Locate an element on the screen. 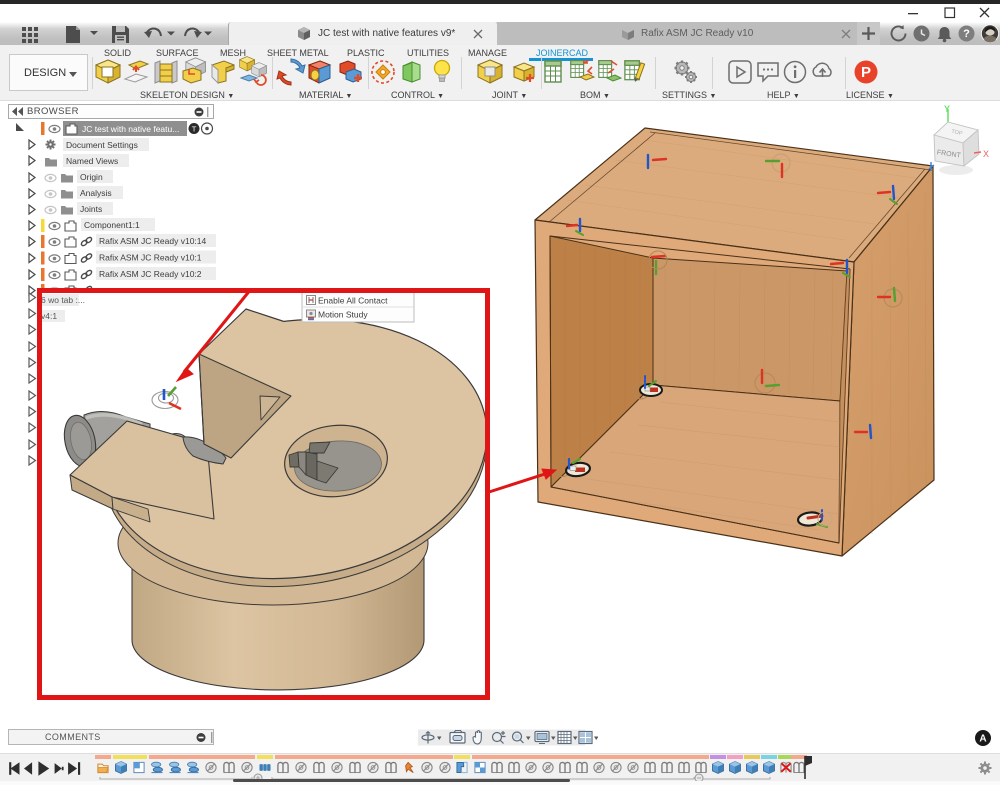 The width and height of the screenshot is (1000, 785). svg-text: Y is located at coordinates (947, 109).